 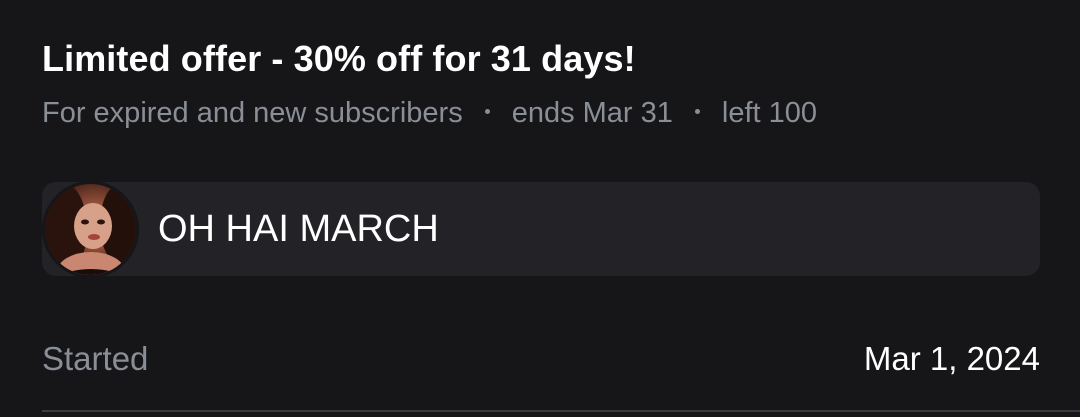 What do you see at coordinates (561, 411) in the screenshot?
I see `divider` at bounding box center [561, 411].